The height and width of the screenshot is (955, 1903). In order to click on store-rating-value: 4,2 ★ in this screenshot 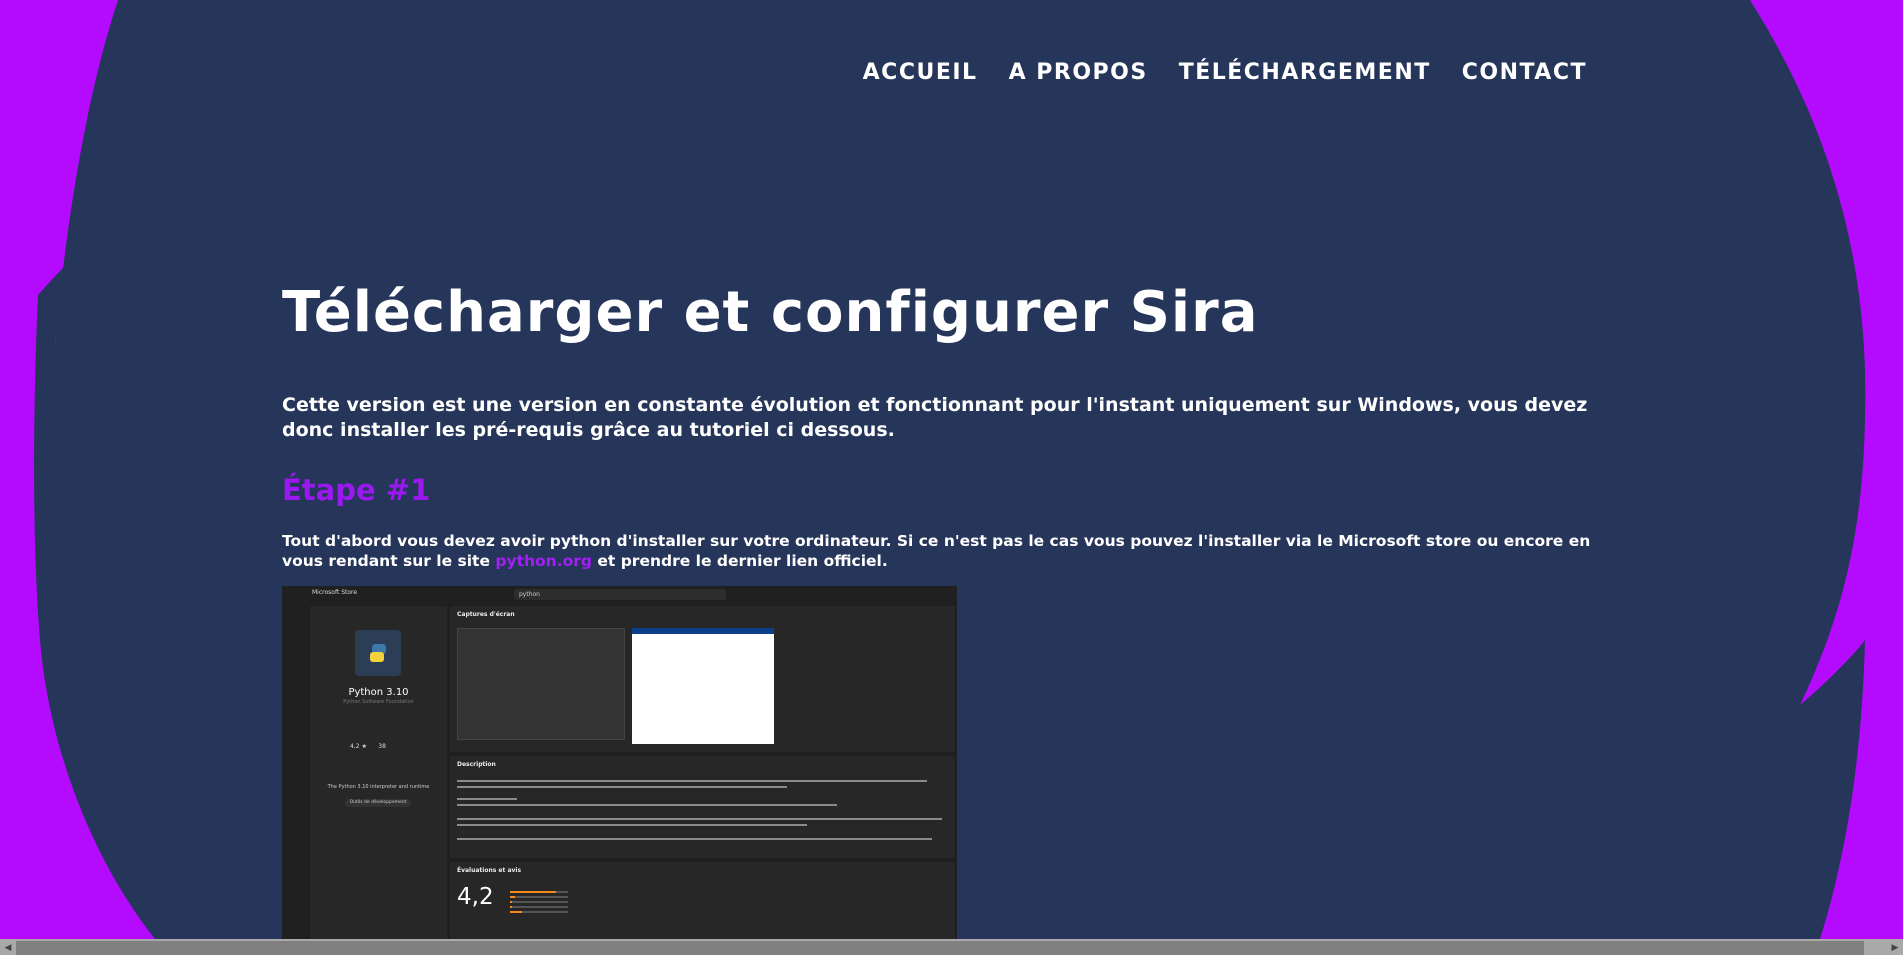, I will do `click(358, 746)`.